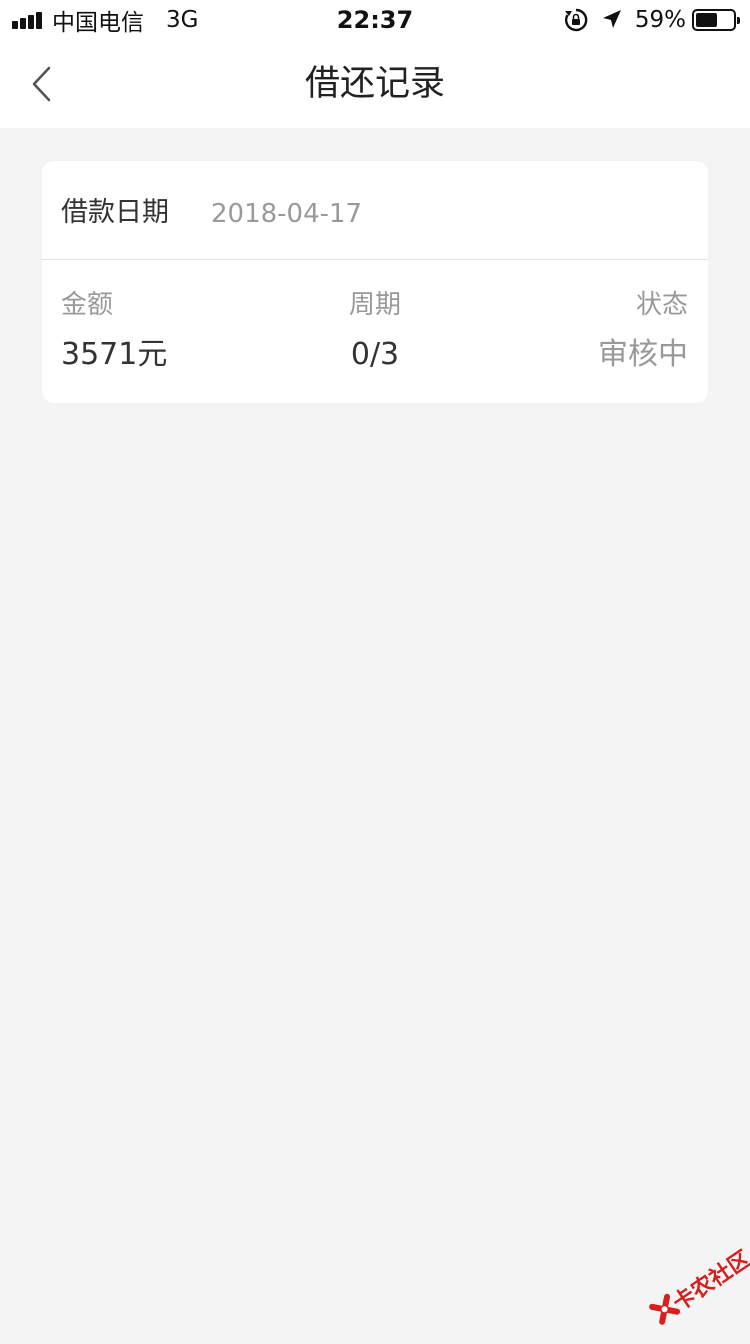 Image resolution: width=750 pixels, height=1344 pixels. Describe the element at coordinates (375, 210) in the screenshot. I see `record-date-row: 借款日期 2018-04-17` at that location.